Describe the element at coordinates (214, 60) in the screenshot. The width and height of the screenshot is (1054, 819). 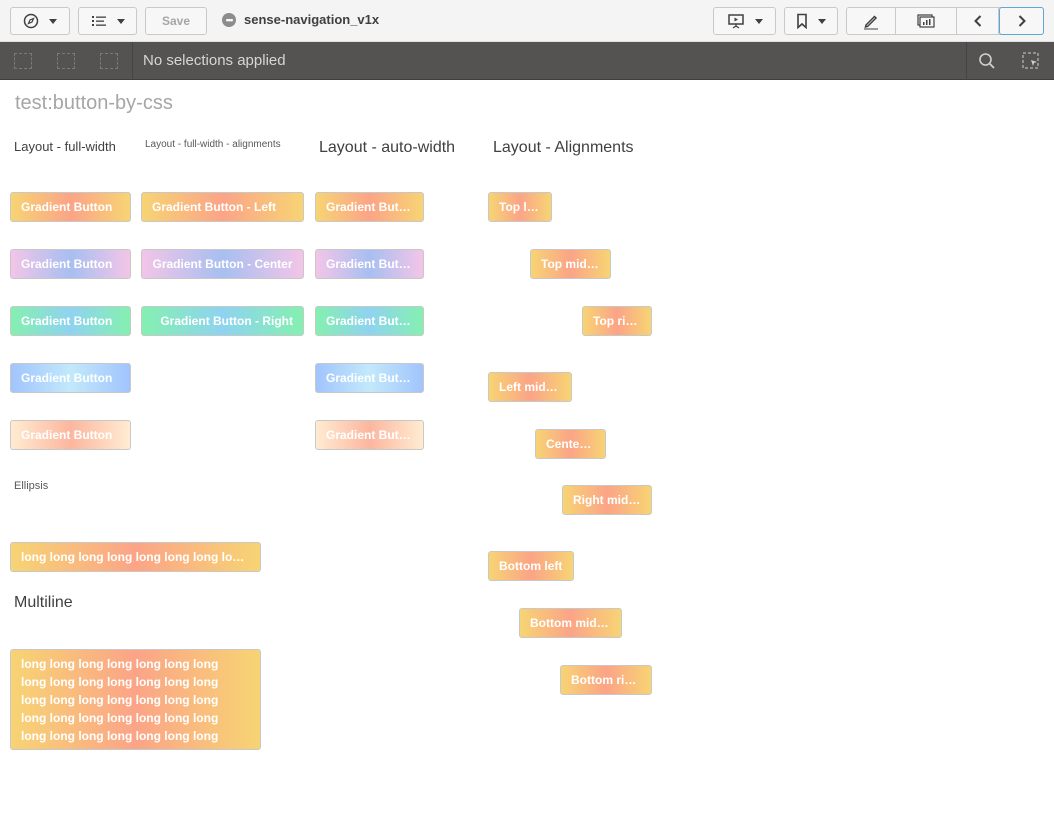
I see `selection-status-text: No selections applied` at that location.